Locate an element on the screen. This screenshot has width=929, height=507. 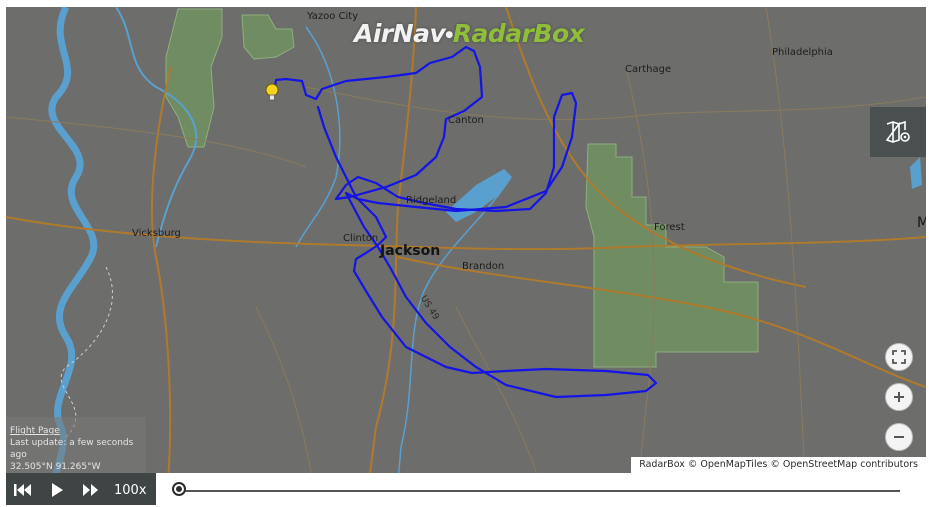
city-label-m: M is located at coordinates (921, 223).